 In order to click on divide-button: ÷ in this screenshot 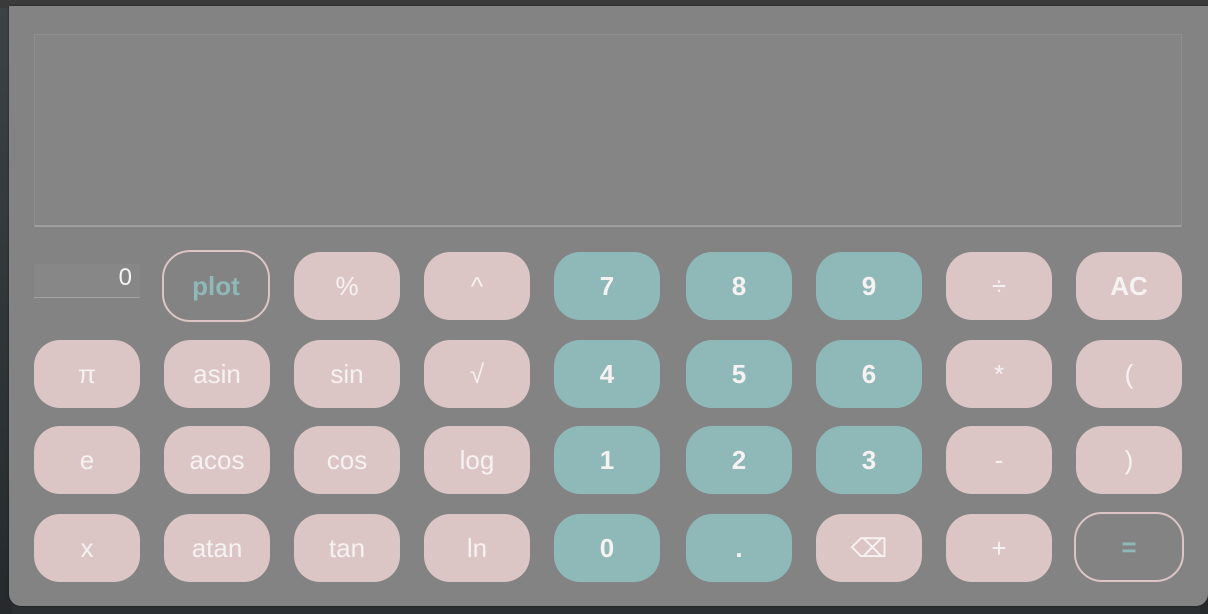, I will do `click(999, 286)`.